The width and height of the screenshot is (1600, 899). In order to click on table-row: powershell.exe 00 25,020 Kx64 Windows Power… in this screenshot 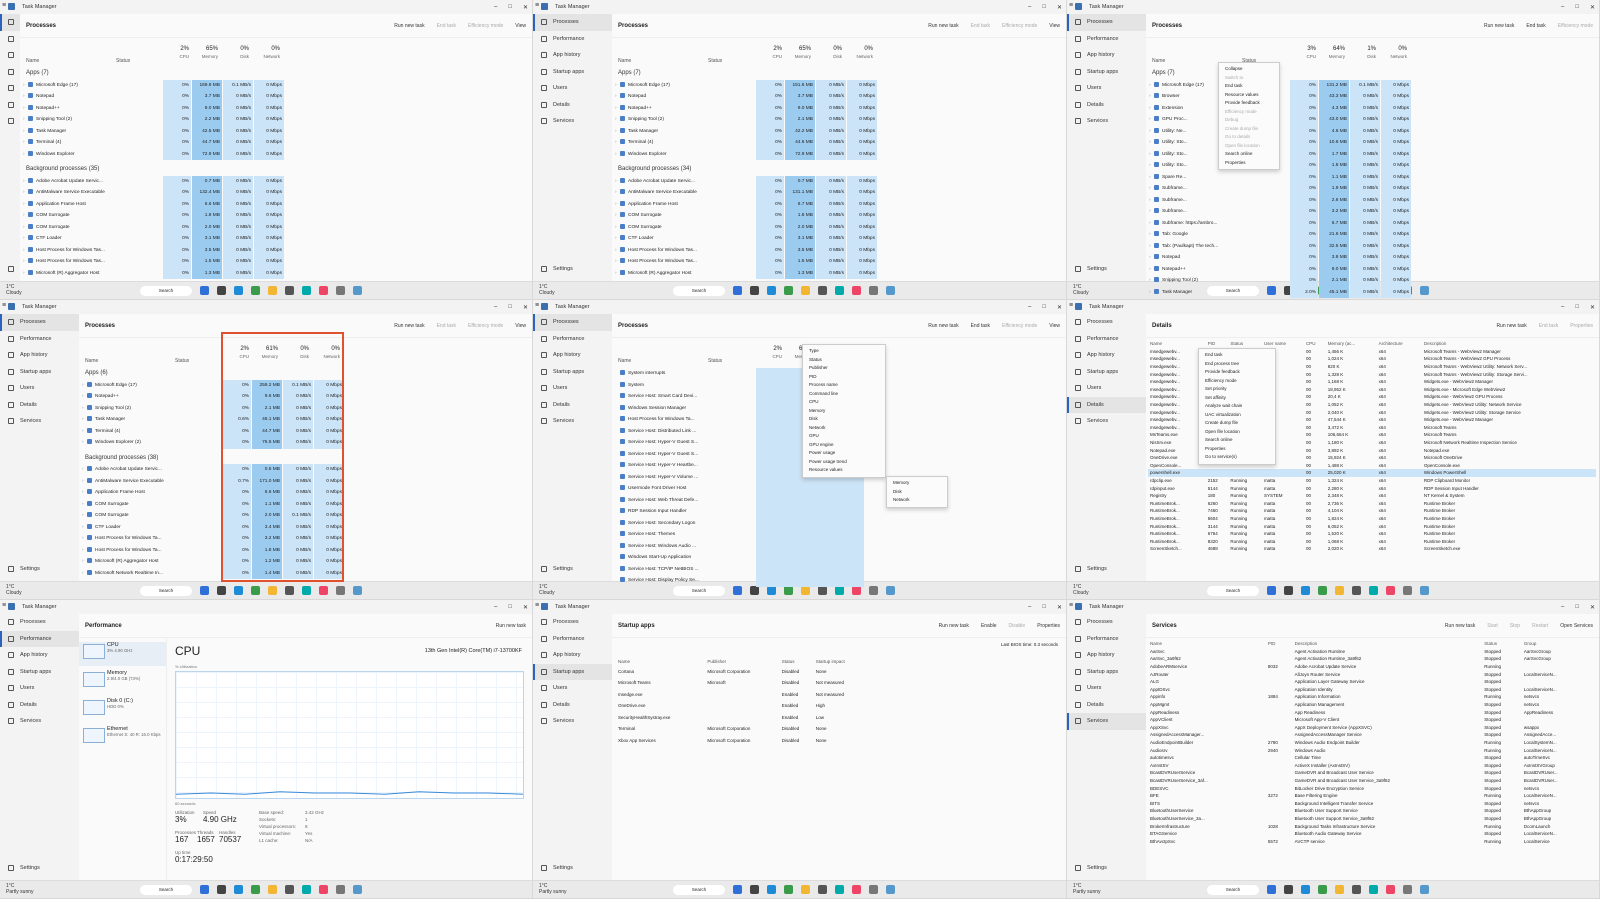, I will do `click(1372, 473)`.